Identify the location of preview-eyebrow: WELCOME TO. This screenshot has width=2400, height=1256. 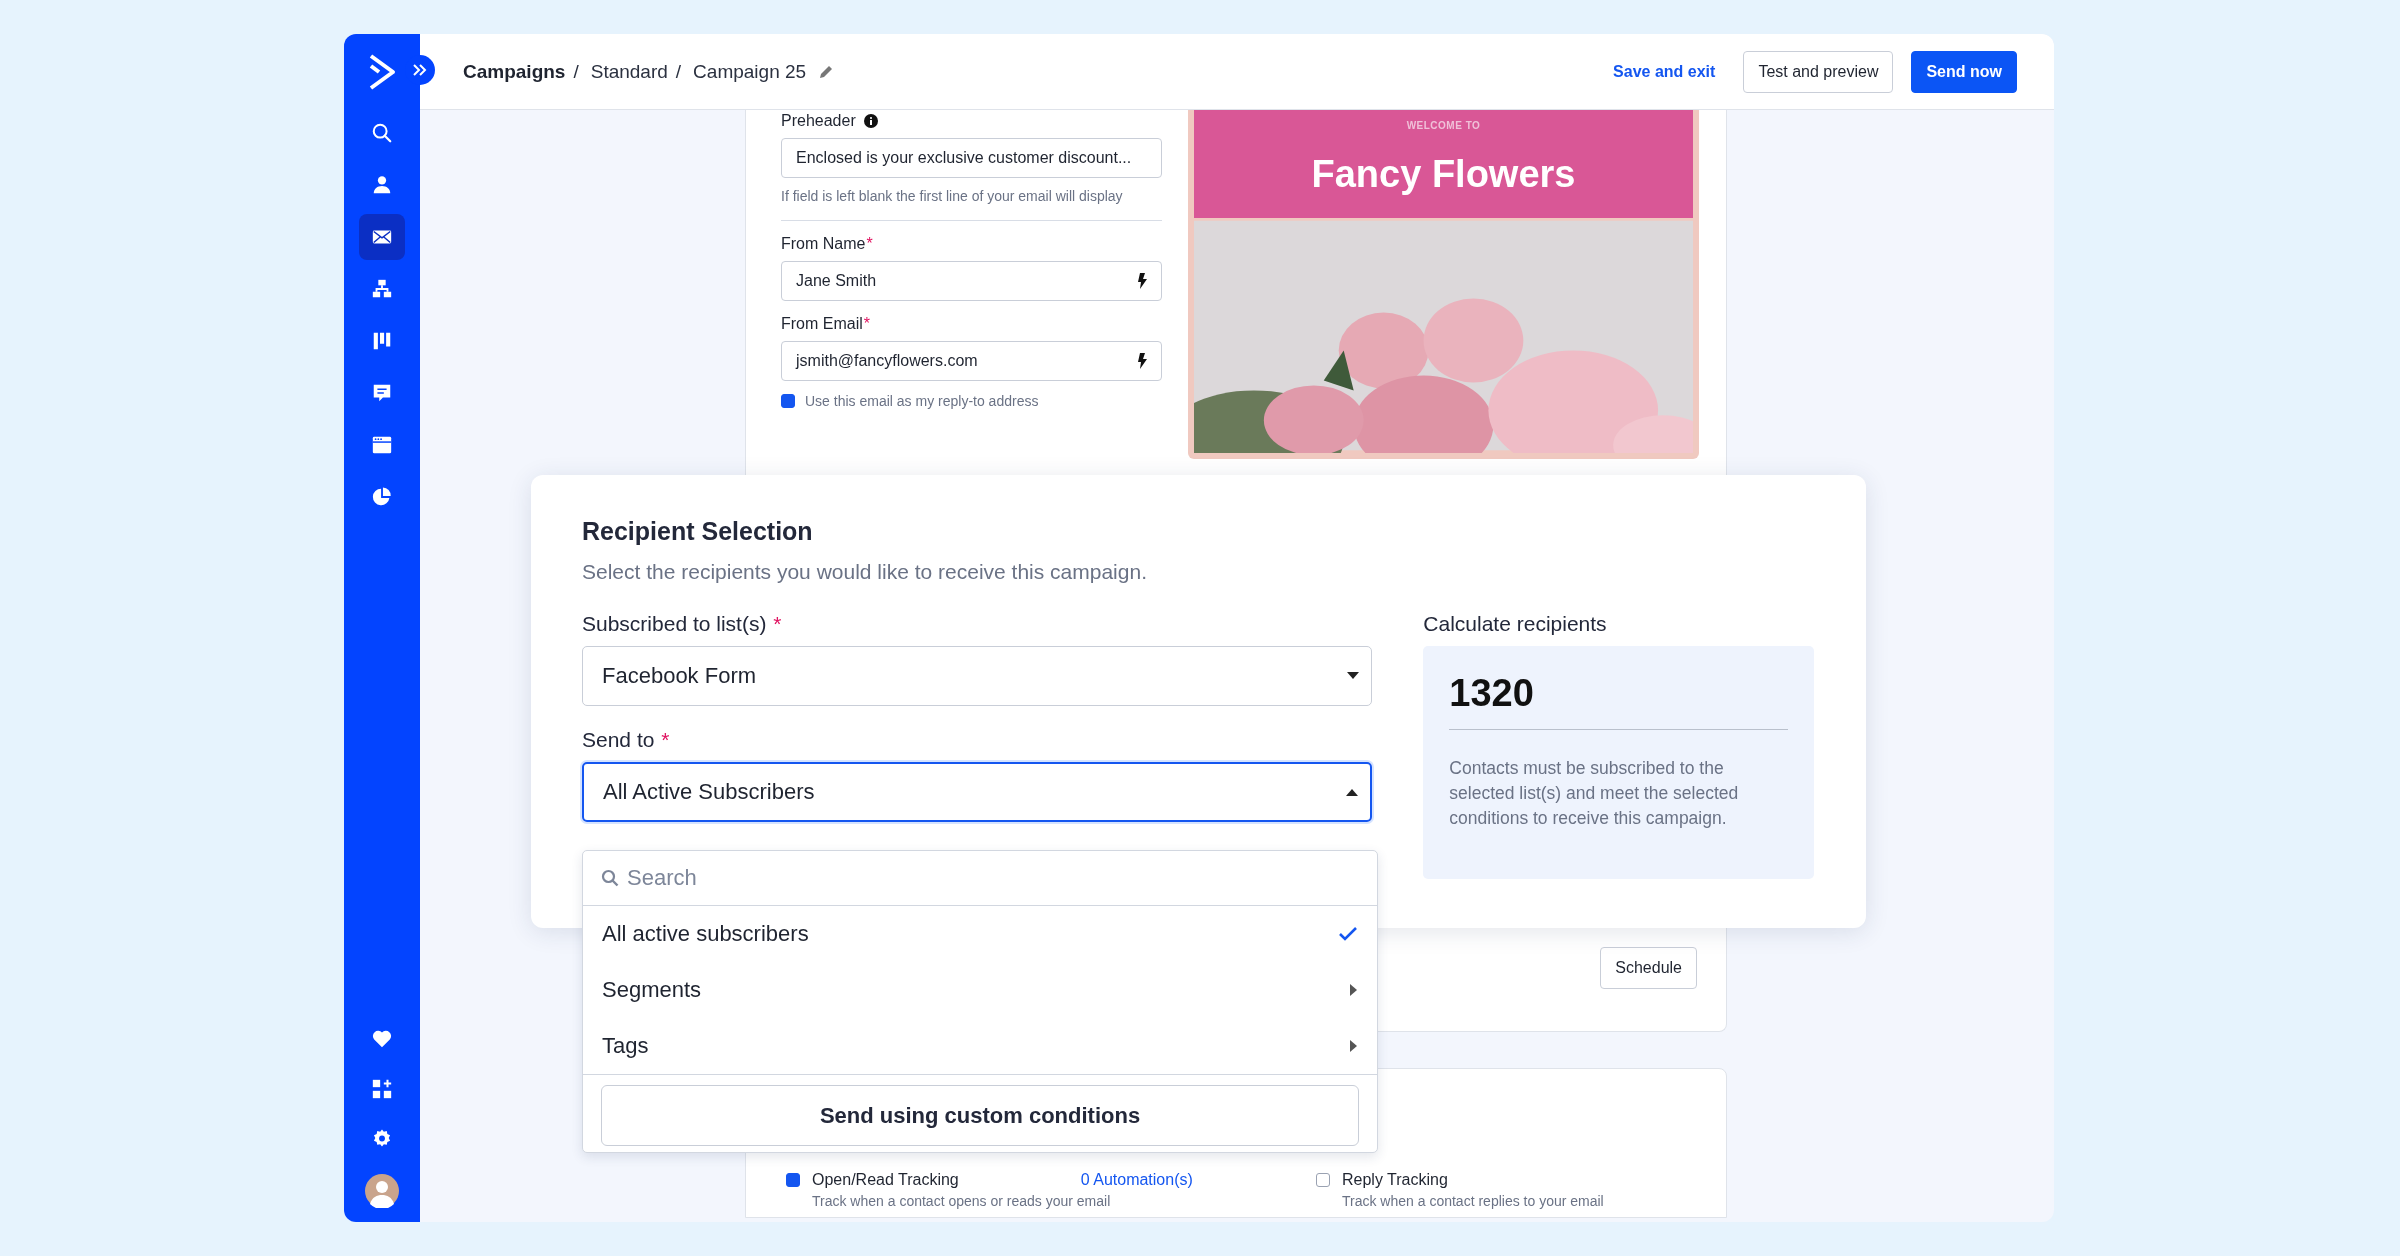
(1443, 125).